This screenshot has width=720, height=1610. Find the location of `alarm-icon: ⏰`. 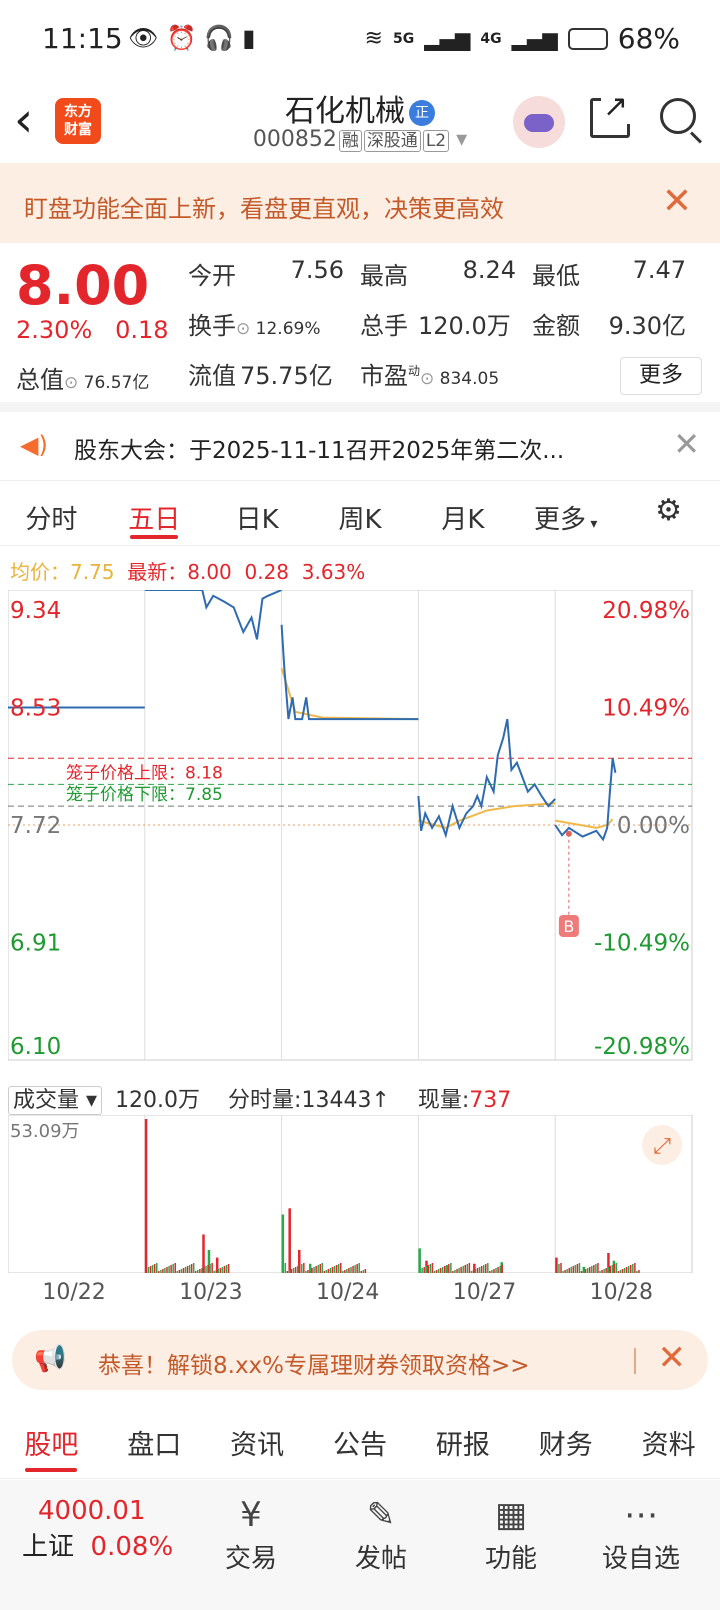

alarm-icon: ⏰ is located at coordinates (181, 38).